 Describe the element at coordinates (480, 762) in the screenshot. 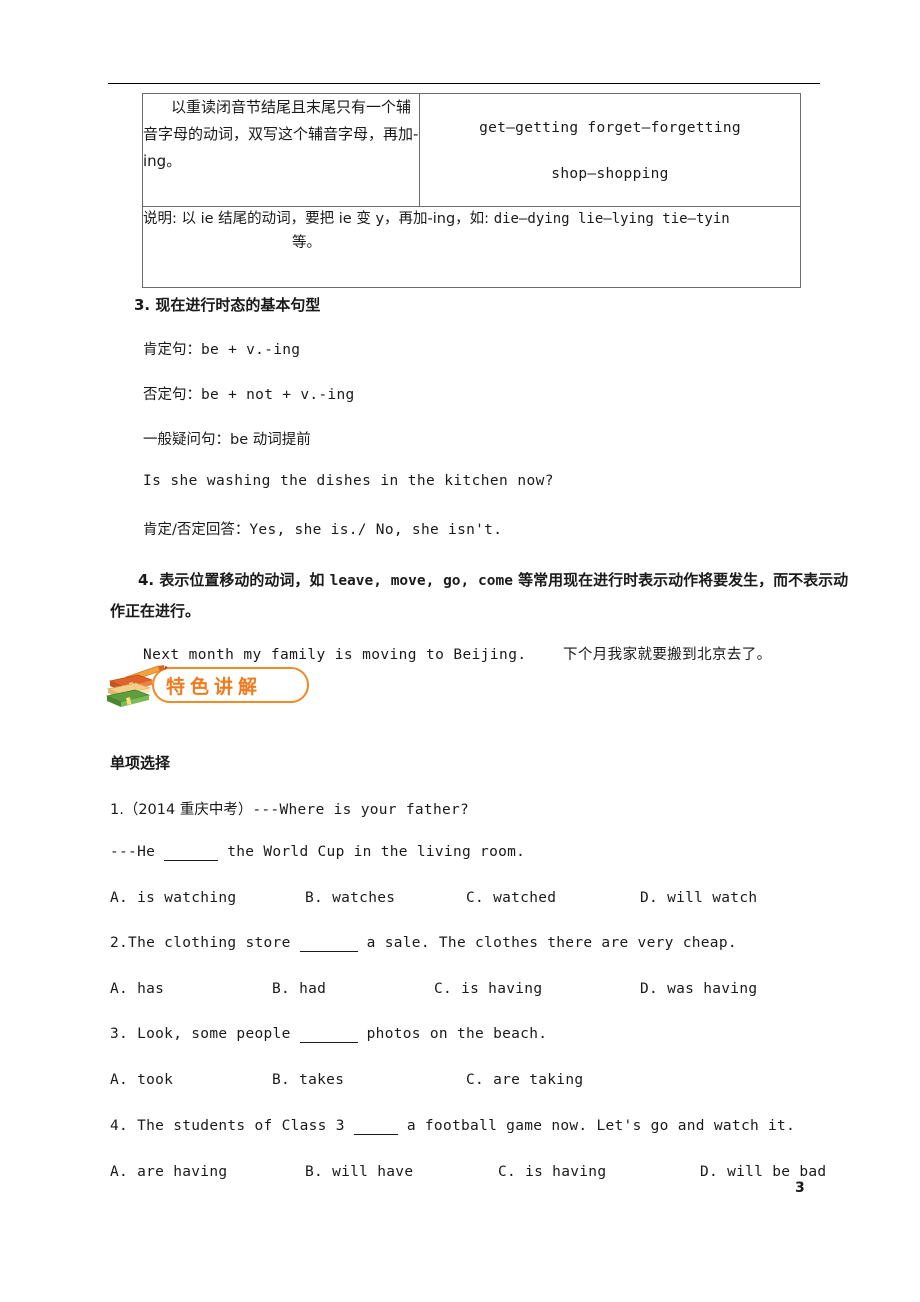

I see `exercises-heading-block: 单项选择` at that location.